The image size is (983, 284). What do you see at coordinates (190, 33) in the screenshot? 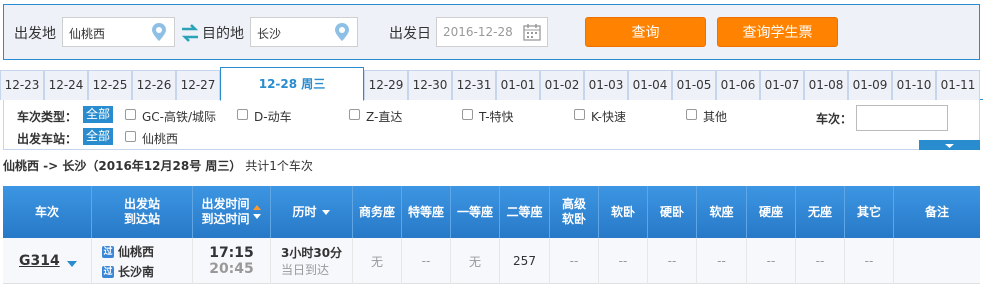
I see `swap-stations-icon` at bounding box center [190, 33].